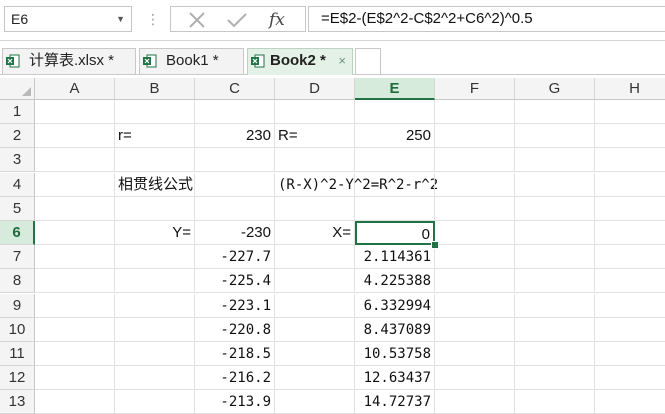 Image resolution: width=665 pixels, height=414 pixels. I want to click on cell-c2: 230, so click(235, 136).